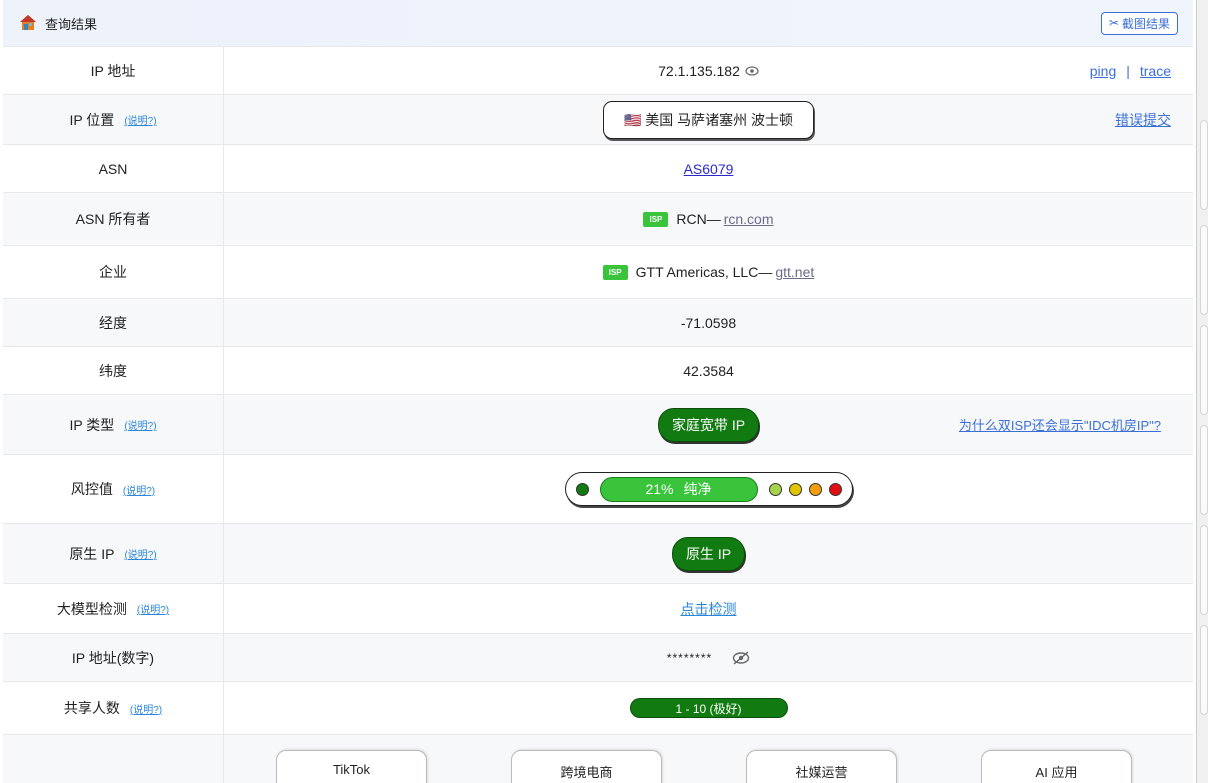  What do you see at coordinates (598, 608) in the screenshot?
I see `row-llm-check: 大模型检测 (说明?) 点击检测` at bounding box center [598, 608].